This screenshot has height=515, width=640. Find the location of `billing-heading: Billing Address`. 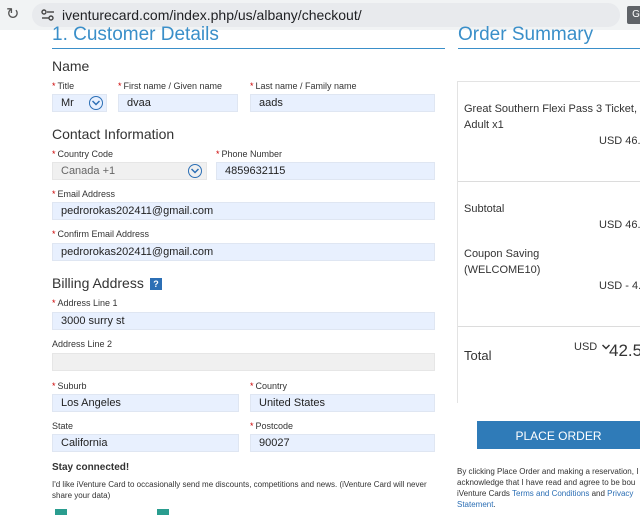

billing-heading: Billing Address is located at coordinates (98, 283).